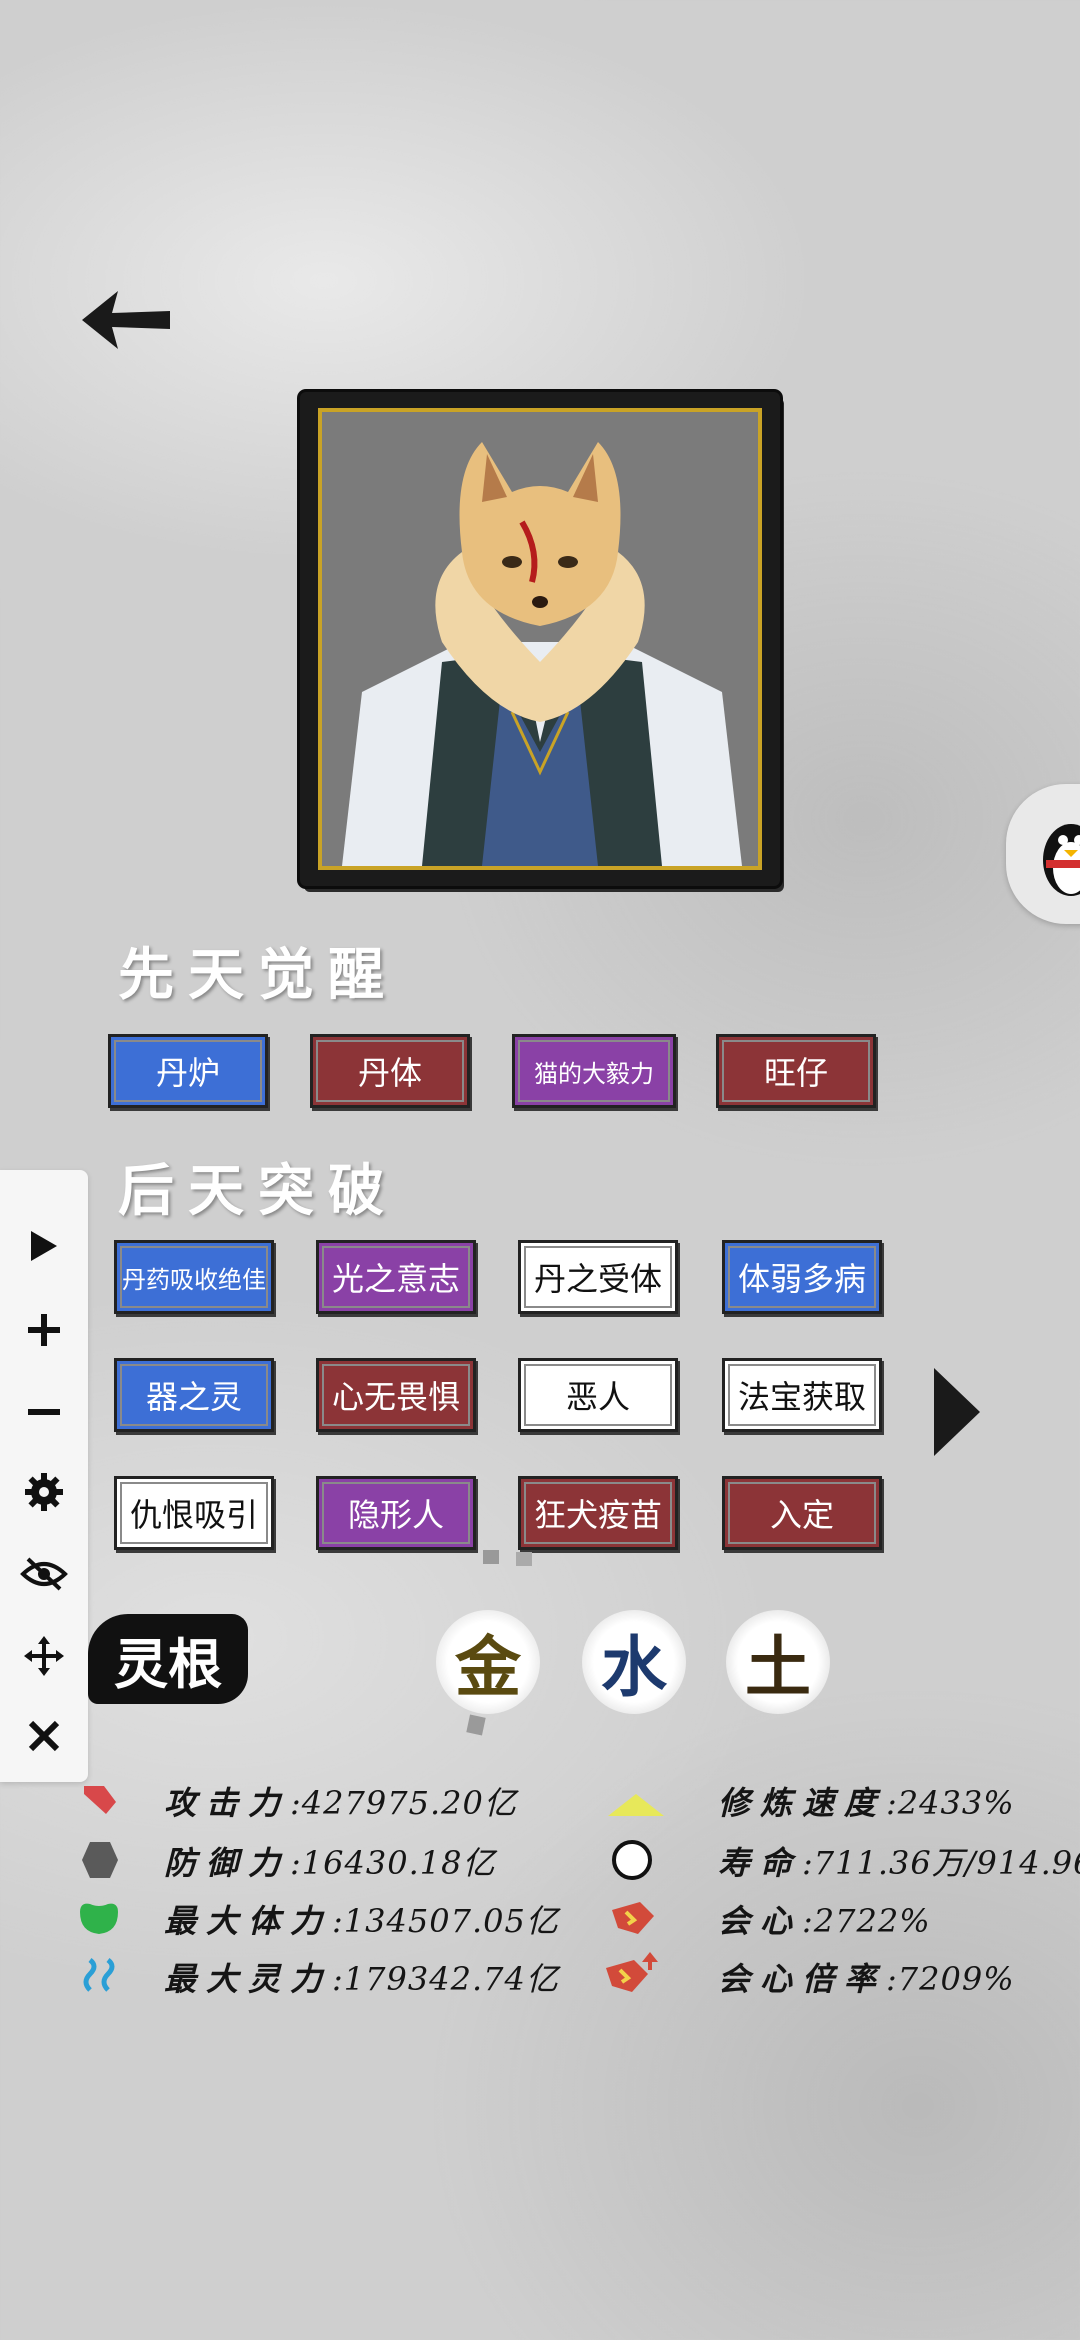  I want to click on innate-tag-2: 丹体, so click(390, 1071).